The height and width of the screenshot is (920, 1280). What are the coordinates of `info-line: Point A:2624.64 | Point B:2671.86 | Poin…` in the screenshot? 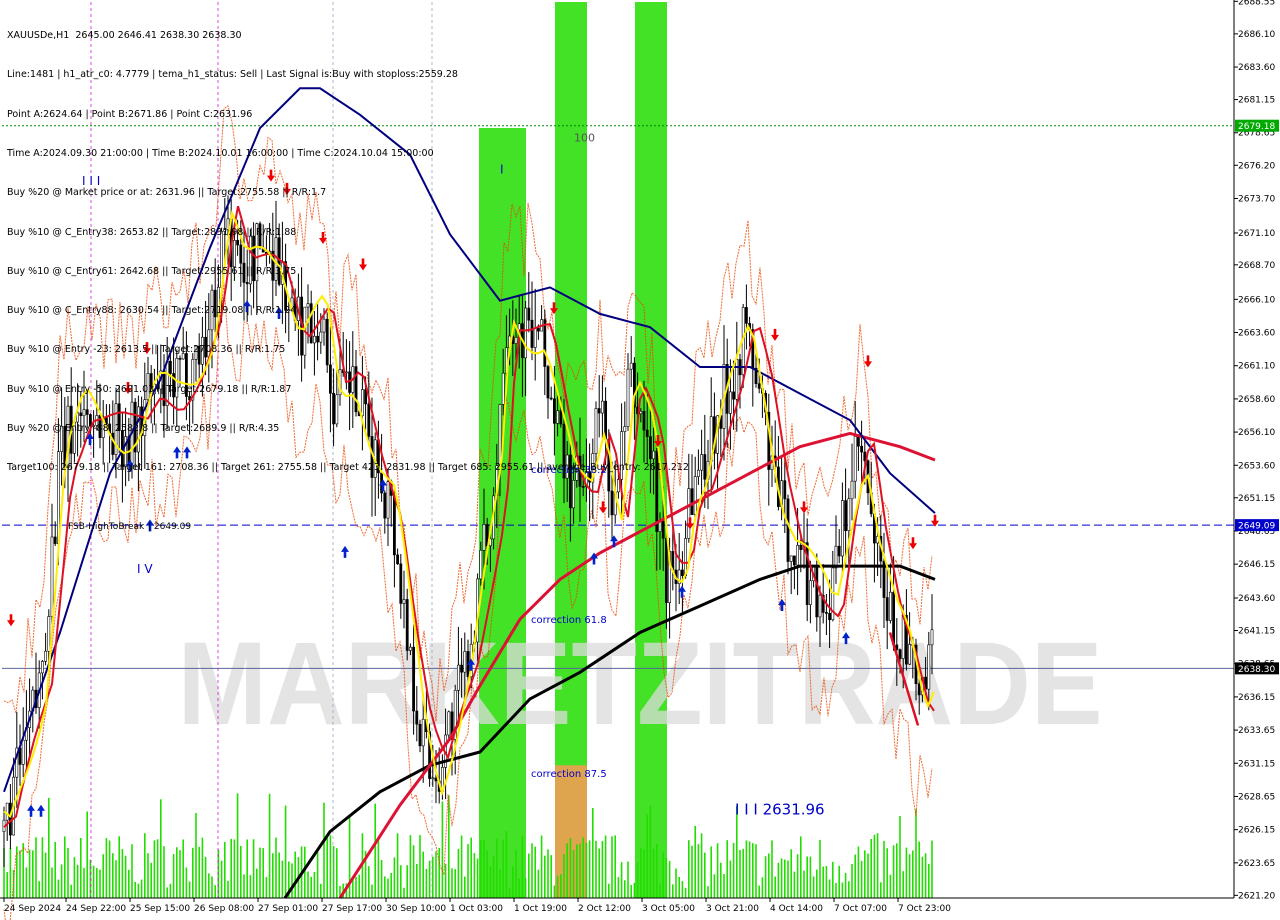 It's located at (130, 114).